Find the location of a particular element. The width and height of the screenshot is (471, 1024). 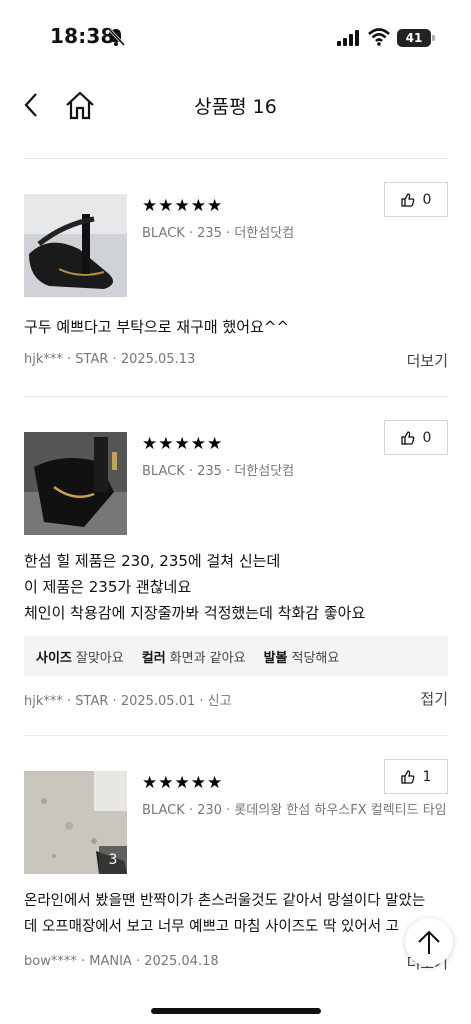

review-text: 구두 예쁘다고 부탁으로 재구매 했어요^^ is located at coordinates (156, 327).